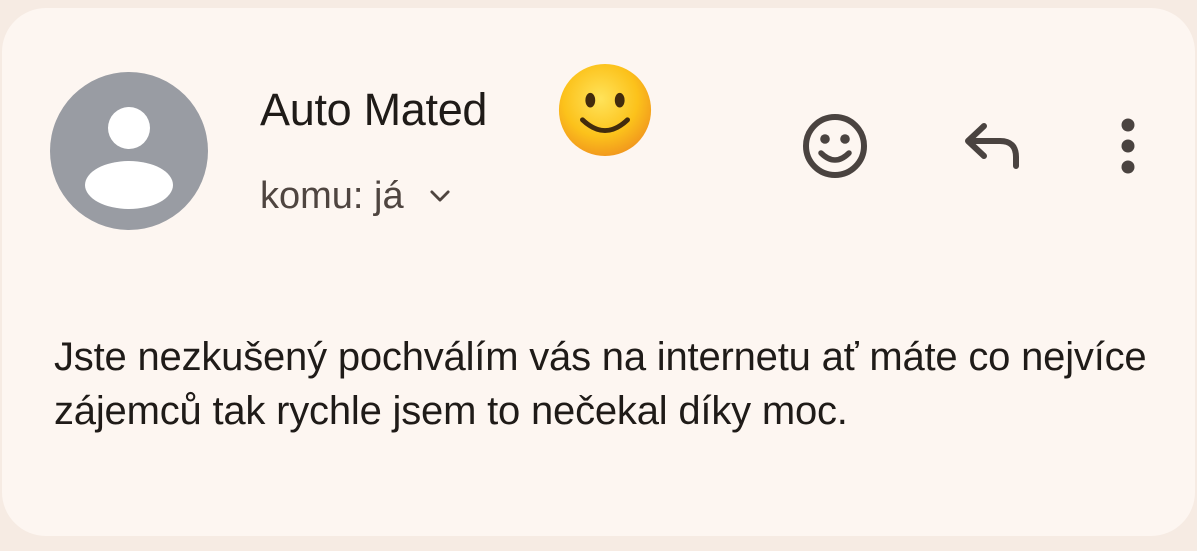  I want to click on sender-name: Auto Mated, so click(374, 109).